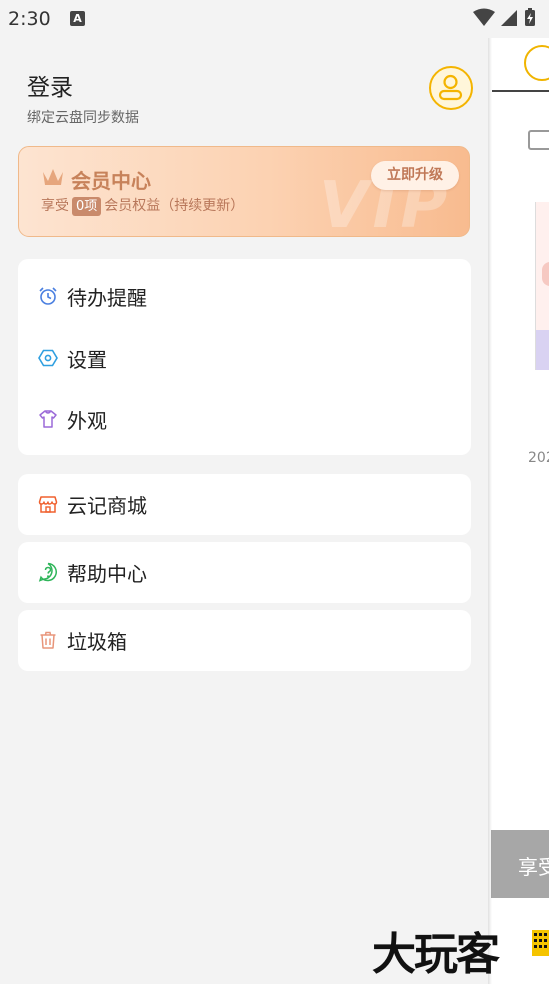  Describe the element at coordinates (87, 206) in the screenshot. I see `vip-benefits-count: 0项` at that location.